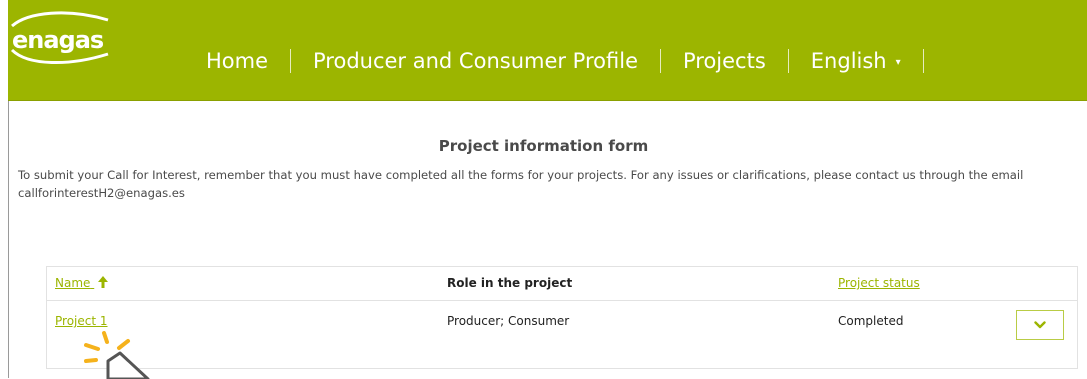 This screenshot has height=379, width=1087. What do you see at coordinates (117, 355) in the screenshot?
I see `mouse-pointer-icon` at bounding box center [117, 355].